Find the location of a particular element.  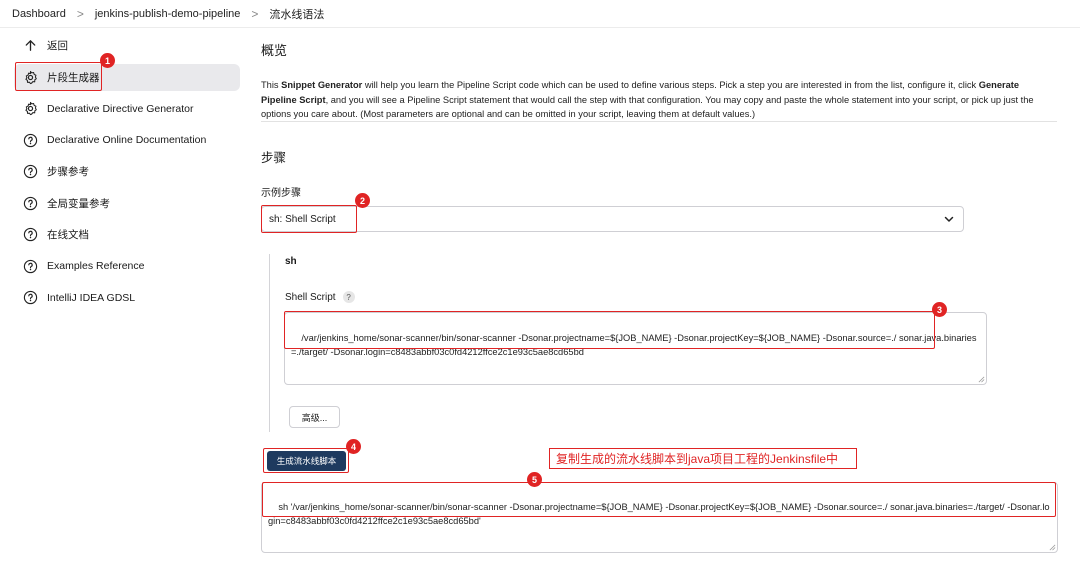

chevron-down-icon is located at coordinates (949, 219).